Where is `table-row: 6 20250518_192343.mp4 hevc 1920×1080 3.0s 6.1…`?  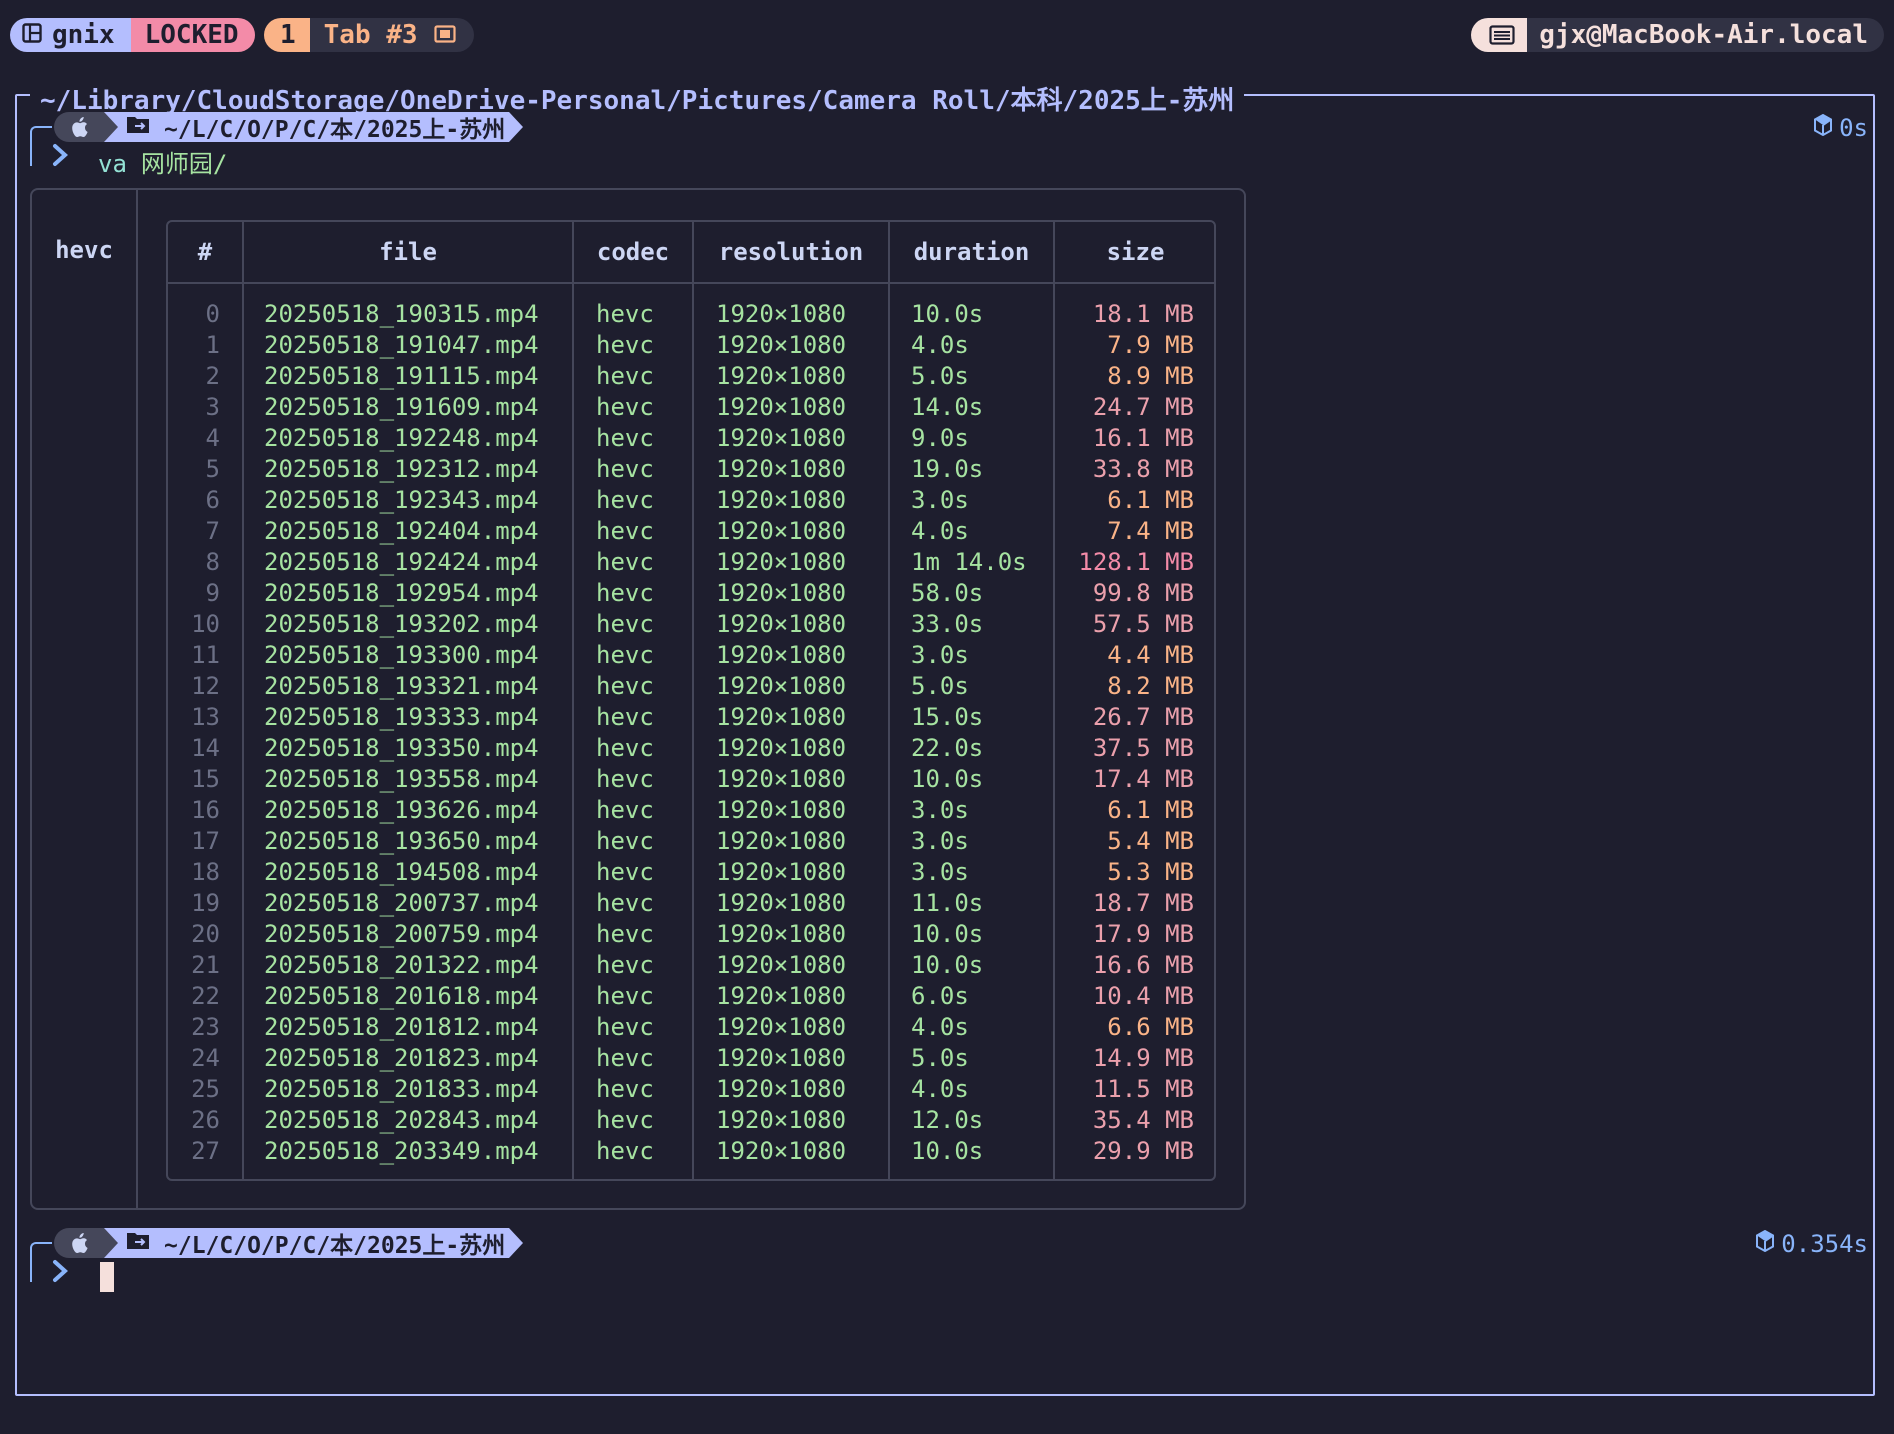 table-row: 6 20250518_192343.mp4 hevc 1920×1080 3.0s 6.1… is located at coordinates (691, 501).